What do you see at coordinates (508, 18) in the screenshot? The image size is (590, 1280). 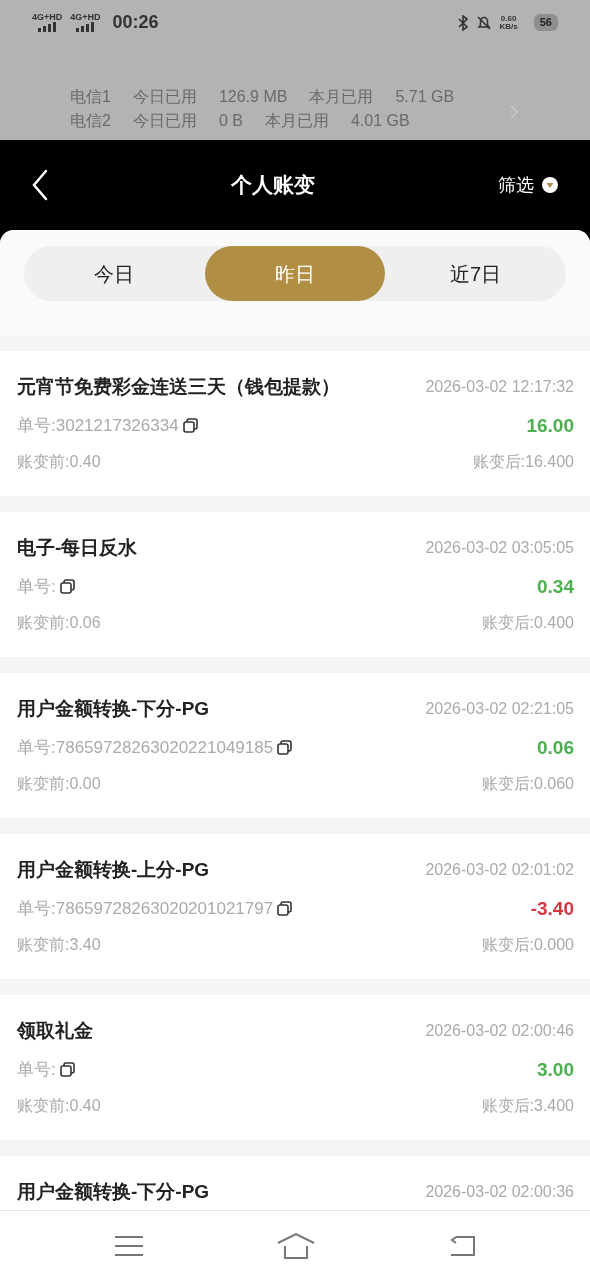 I see `network-speed: 0.60` at bounding box center [508, 18].